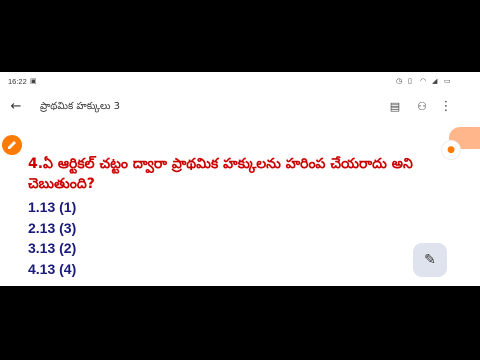 The width and height of the screenshot is (480, 360). I want to click on wifi-icon: ◠, so click(423, 81).